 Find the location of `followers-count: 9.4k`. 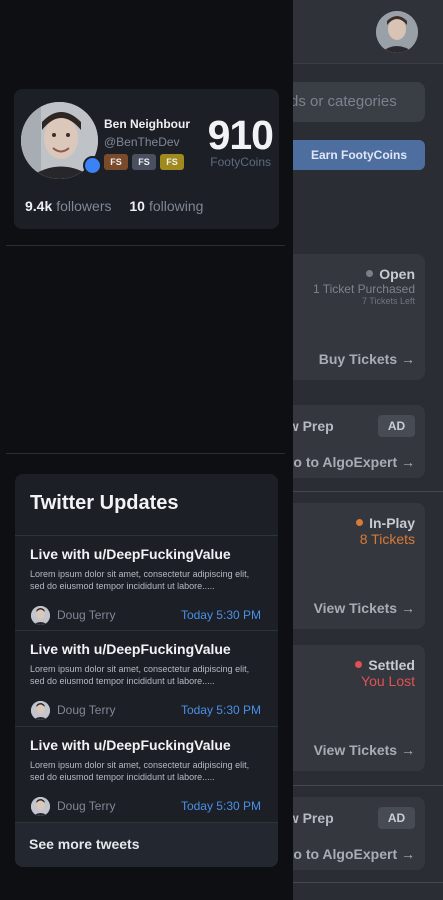

followers-count: 9.4k is located at coordinates (39, 206).